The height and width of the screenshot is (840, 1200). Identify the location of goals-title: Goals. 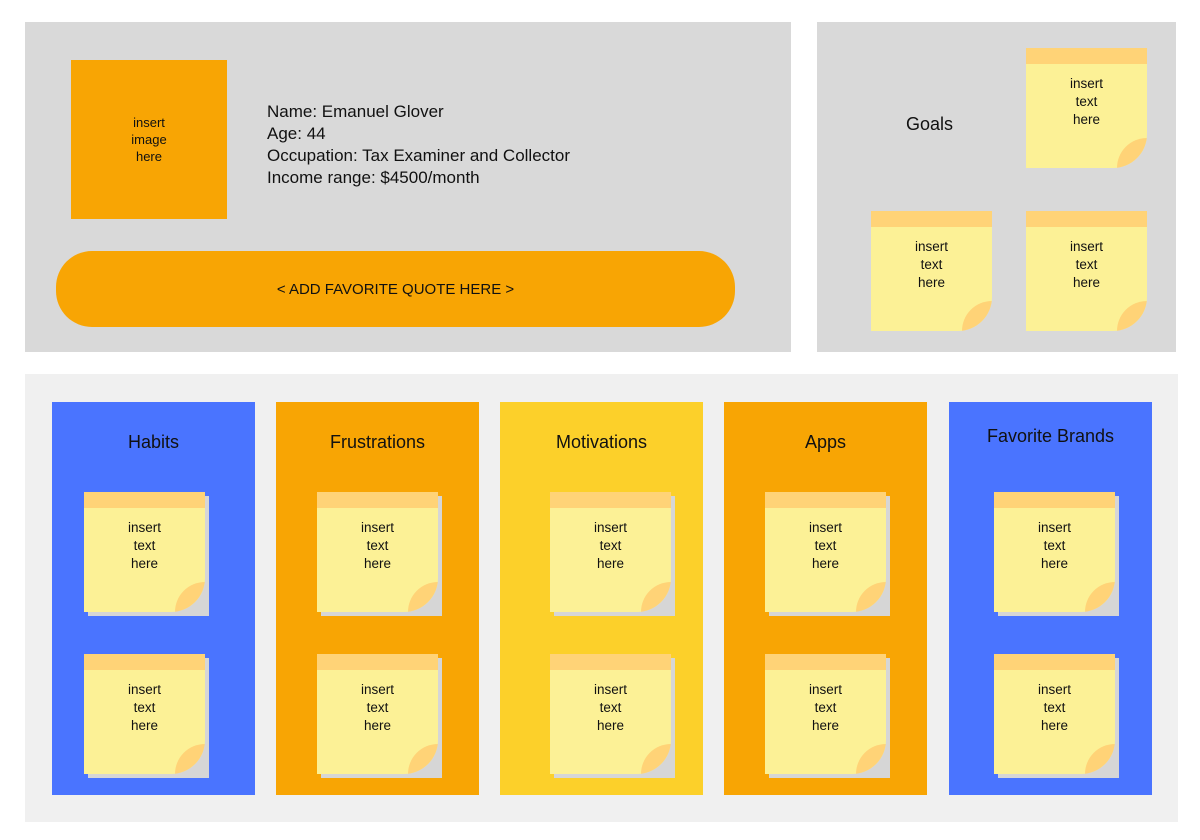
(929, 124).